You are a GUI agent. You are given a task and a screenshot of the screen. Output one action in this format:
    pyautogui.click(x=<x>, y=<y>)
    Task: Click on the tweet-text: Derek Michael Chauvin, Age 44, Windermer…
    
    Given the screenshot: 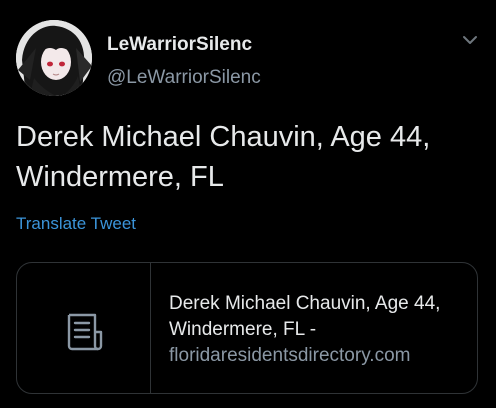 What is the action you would take?
    pyautogui.click(x=223, y=157)
    